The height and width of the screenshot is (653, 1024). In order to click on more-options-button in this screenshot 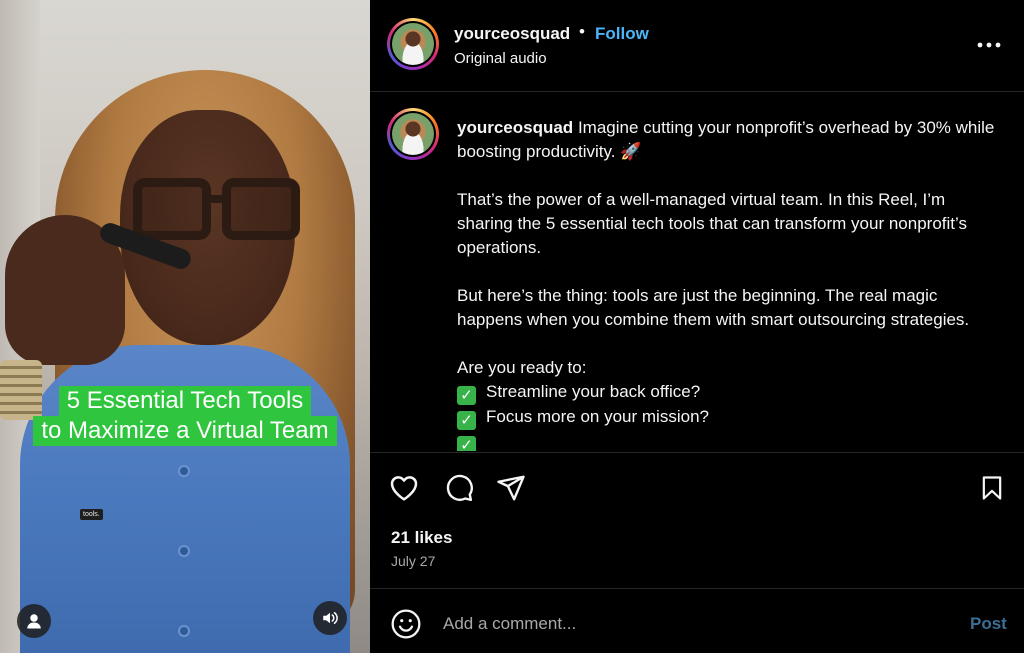, I will do `click(989, 45)`.